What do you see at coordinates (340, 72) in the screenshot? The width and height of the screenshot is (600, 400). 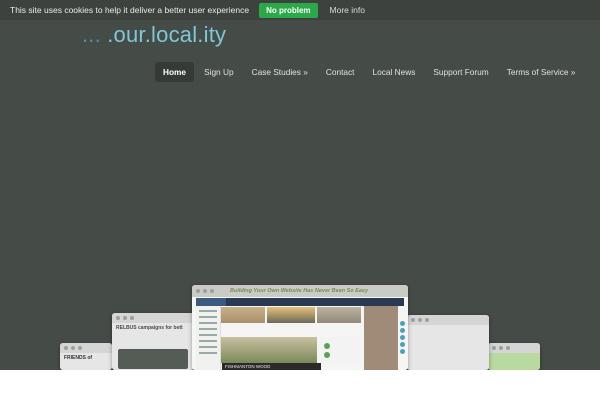 I see `nav-contact: Contact` at bounding box center [340, 72].